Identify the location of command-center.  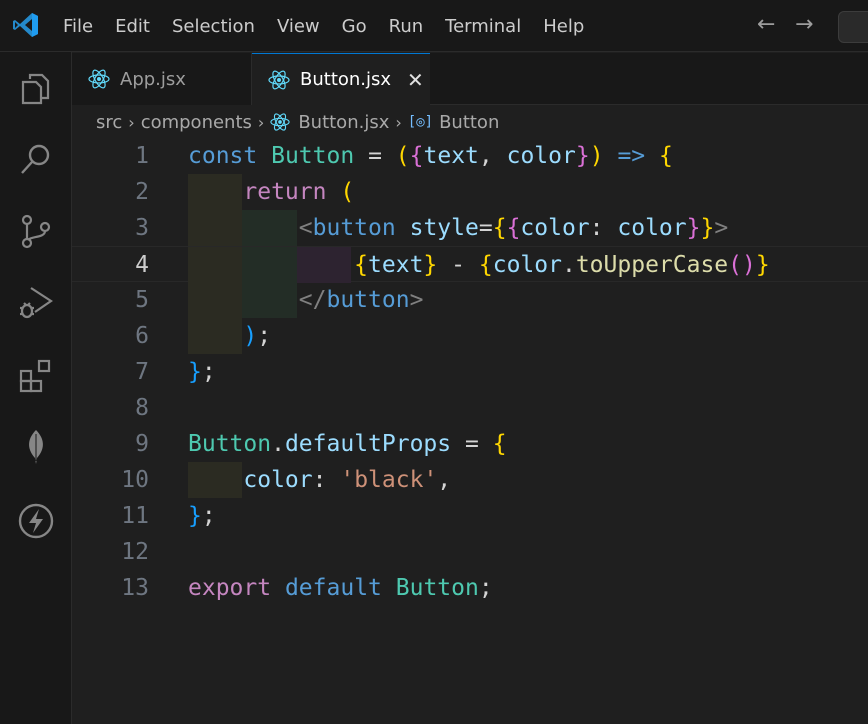
(853, 27).